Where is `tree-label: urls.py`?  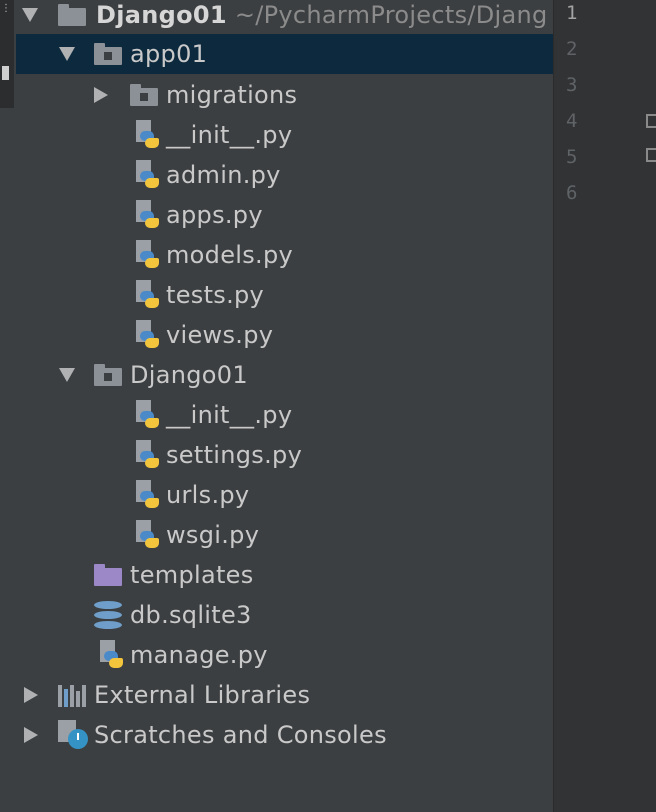 tree-label: urls.py is located at coordinates (208, 495).